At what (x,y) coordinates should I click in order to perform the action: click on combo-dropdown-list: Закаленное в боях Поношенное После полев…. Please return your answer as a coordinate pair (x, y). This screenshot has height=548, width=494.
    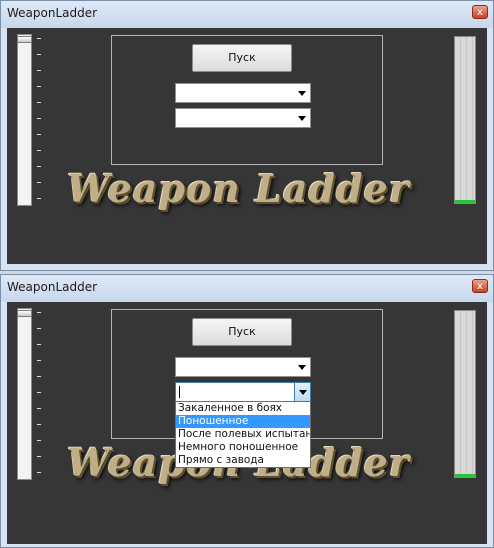
    Looking at the image, I should click on (243, 434).